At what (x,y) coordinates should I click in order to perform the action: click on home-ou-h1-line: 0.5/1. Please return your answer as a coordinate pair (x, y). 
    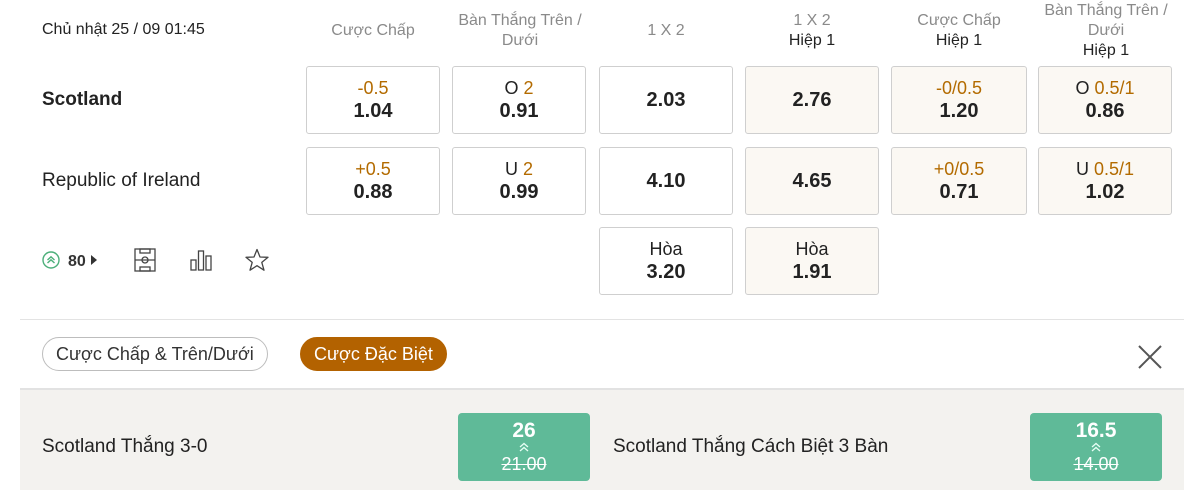
    Looking at the image, I should click on (1114, 88).